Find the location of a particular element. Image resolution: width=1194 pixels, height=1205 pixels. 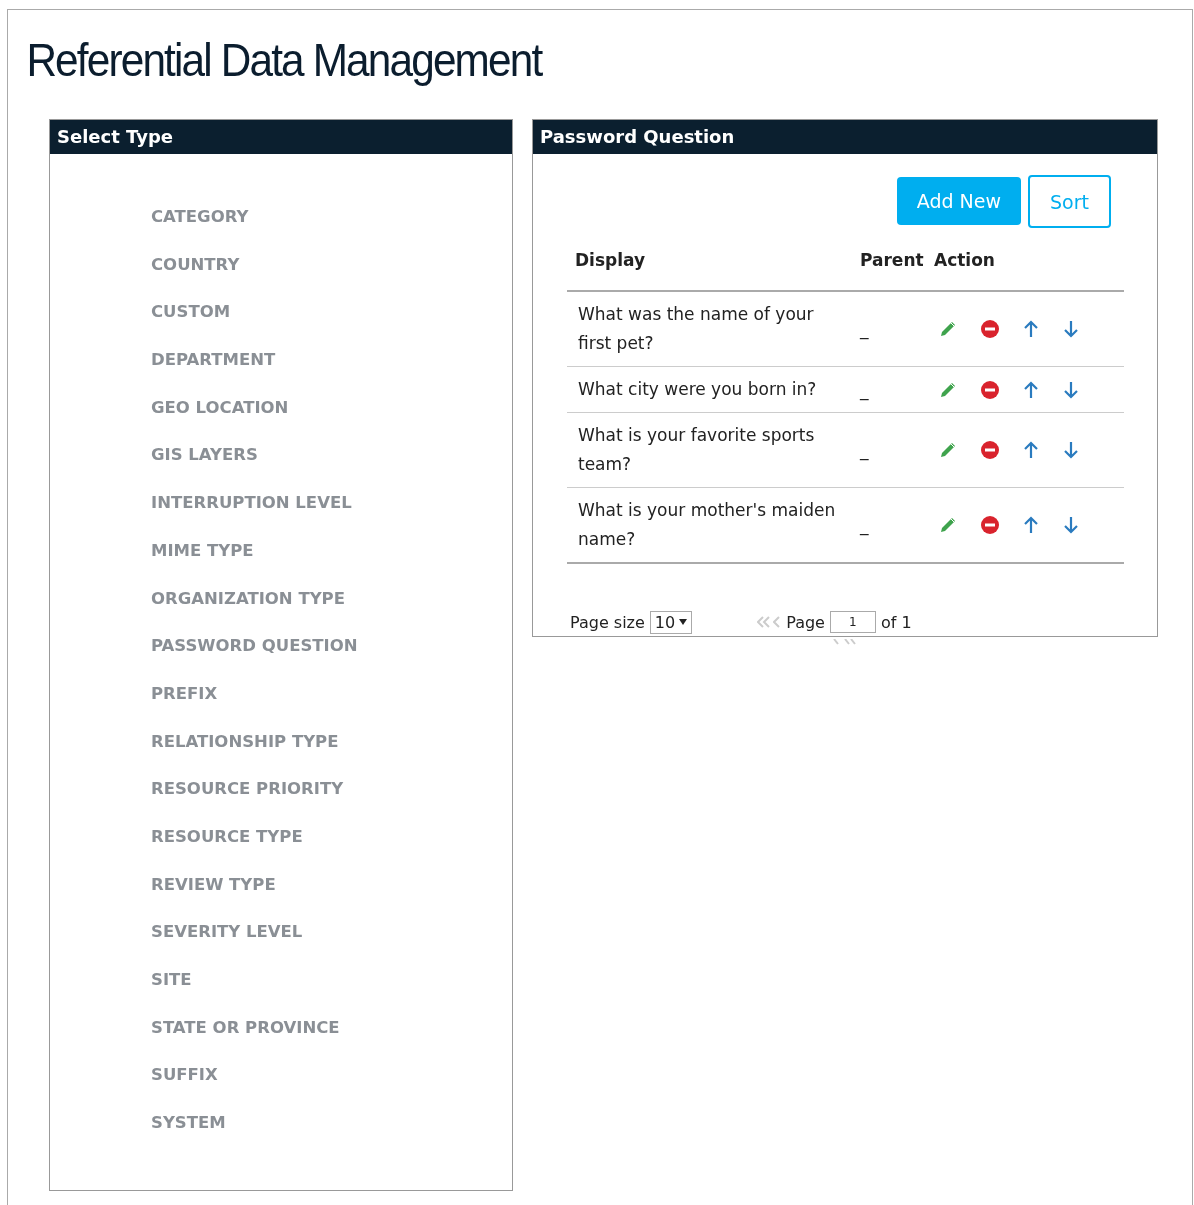

column-header: Parent is located at coordinates (897, 263).